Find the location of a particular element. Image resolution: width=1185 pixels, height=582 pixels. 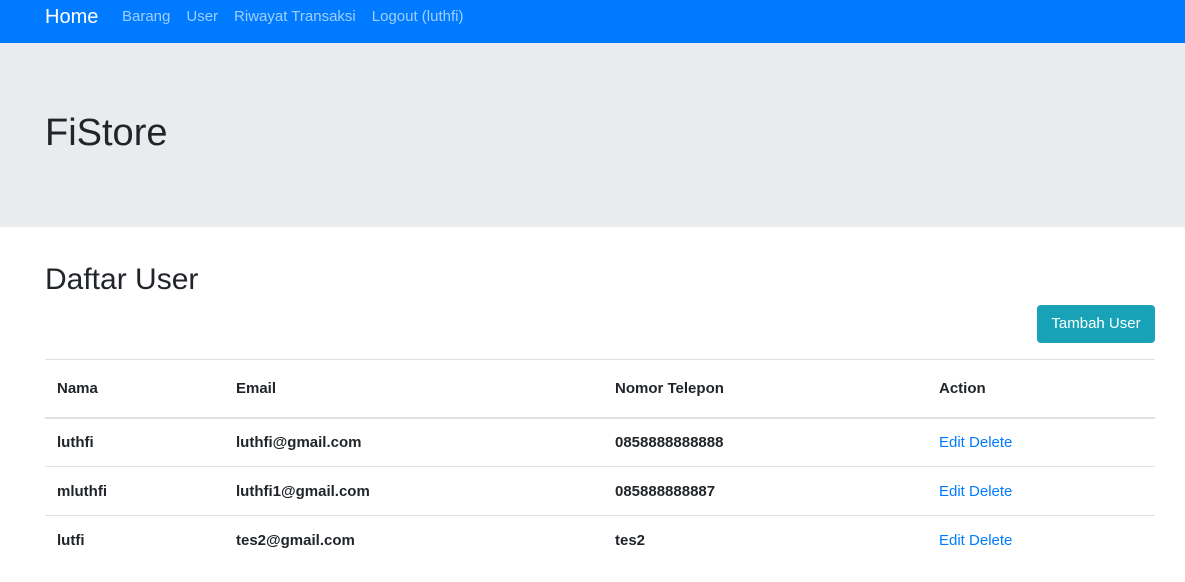

cell-nama: luthfi is located at coordinates (75, 442).